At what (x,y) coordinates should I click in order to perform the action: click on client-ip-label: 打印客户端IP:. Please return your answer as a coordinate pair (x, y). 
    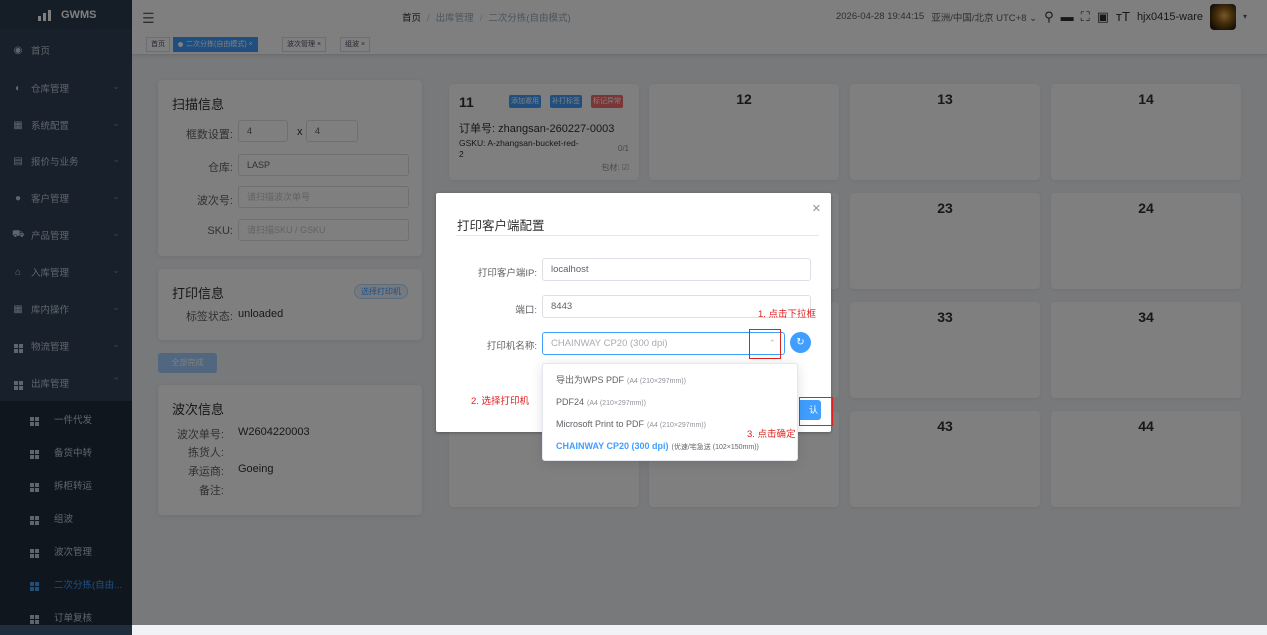
    Looking at the image, I should click on (507, 273).